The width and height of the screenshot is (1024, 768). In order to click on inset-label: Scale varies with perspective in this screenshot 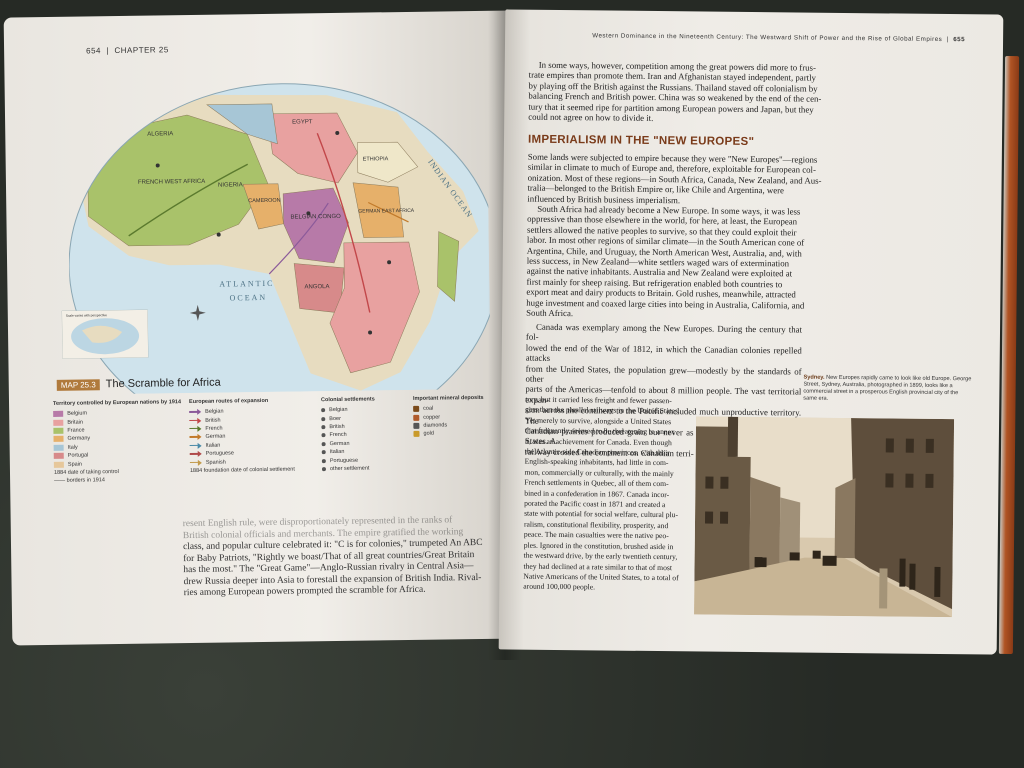, I will do `click(86, 315)`.